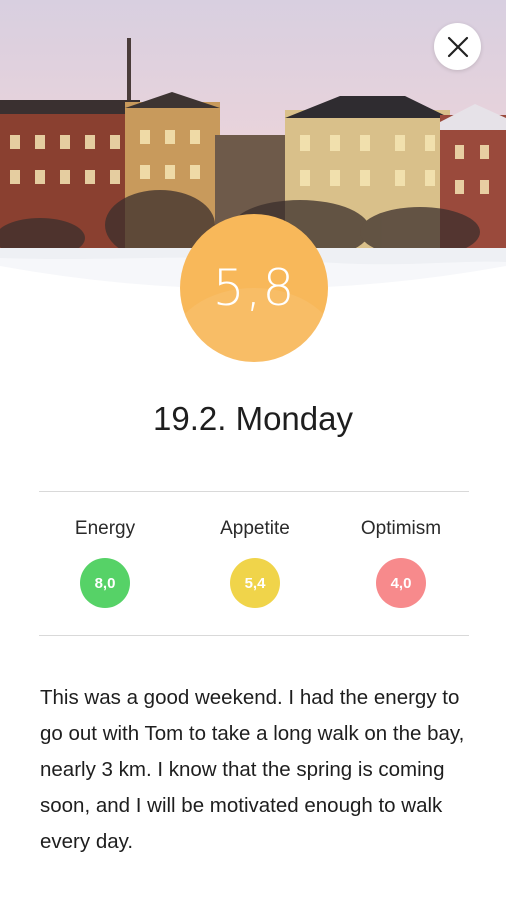 Image resolution: width=506 pixels, height=900 pixels. I want to click on overall-score-value: 5,8, so click(254, 288).